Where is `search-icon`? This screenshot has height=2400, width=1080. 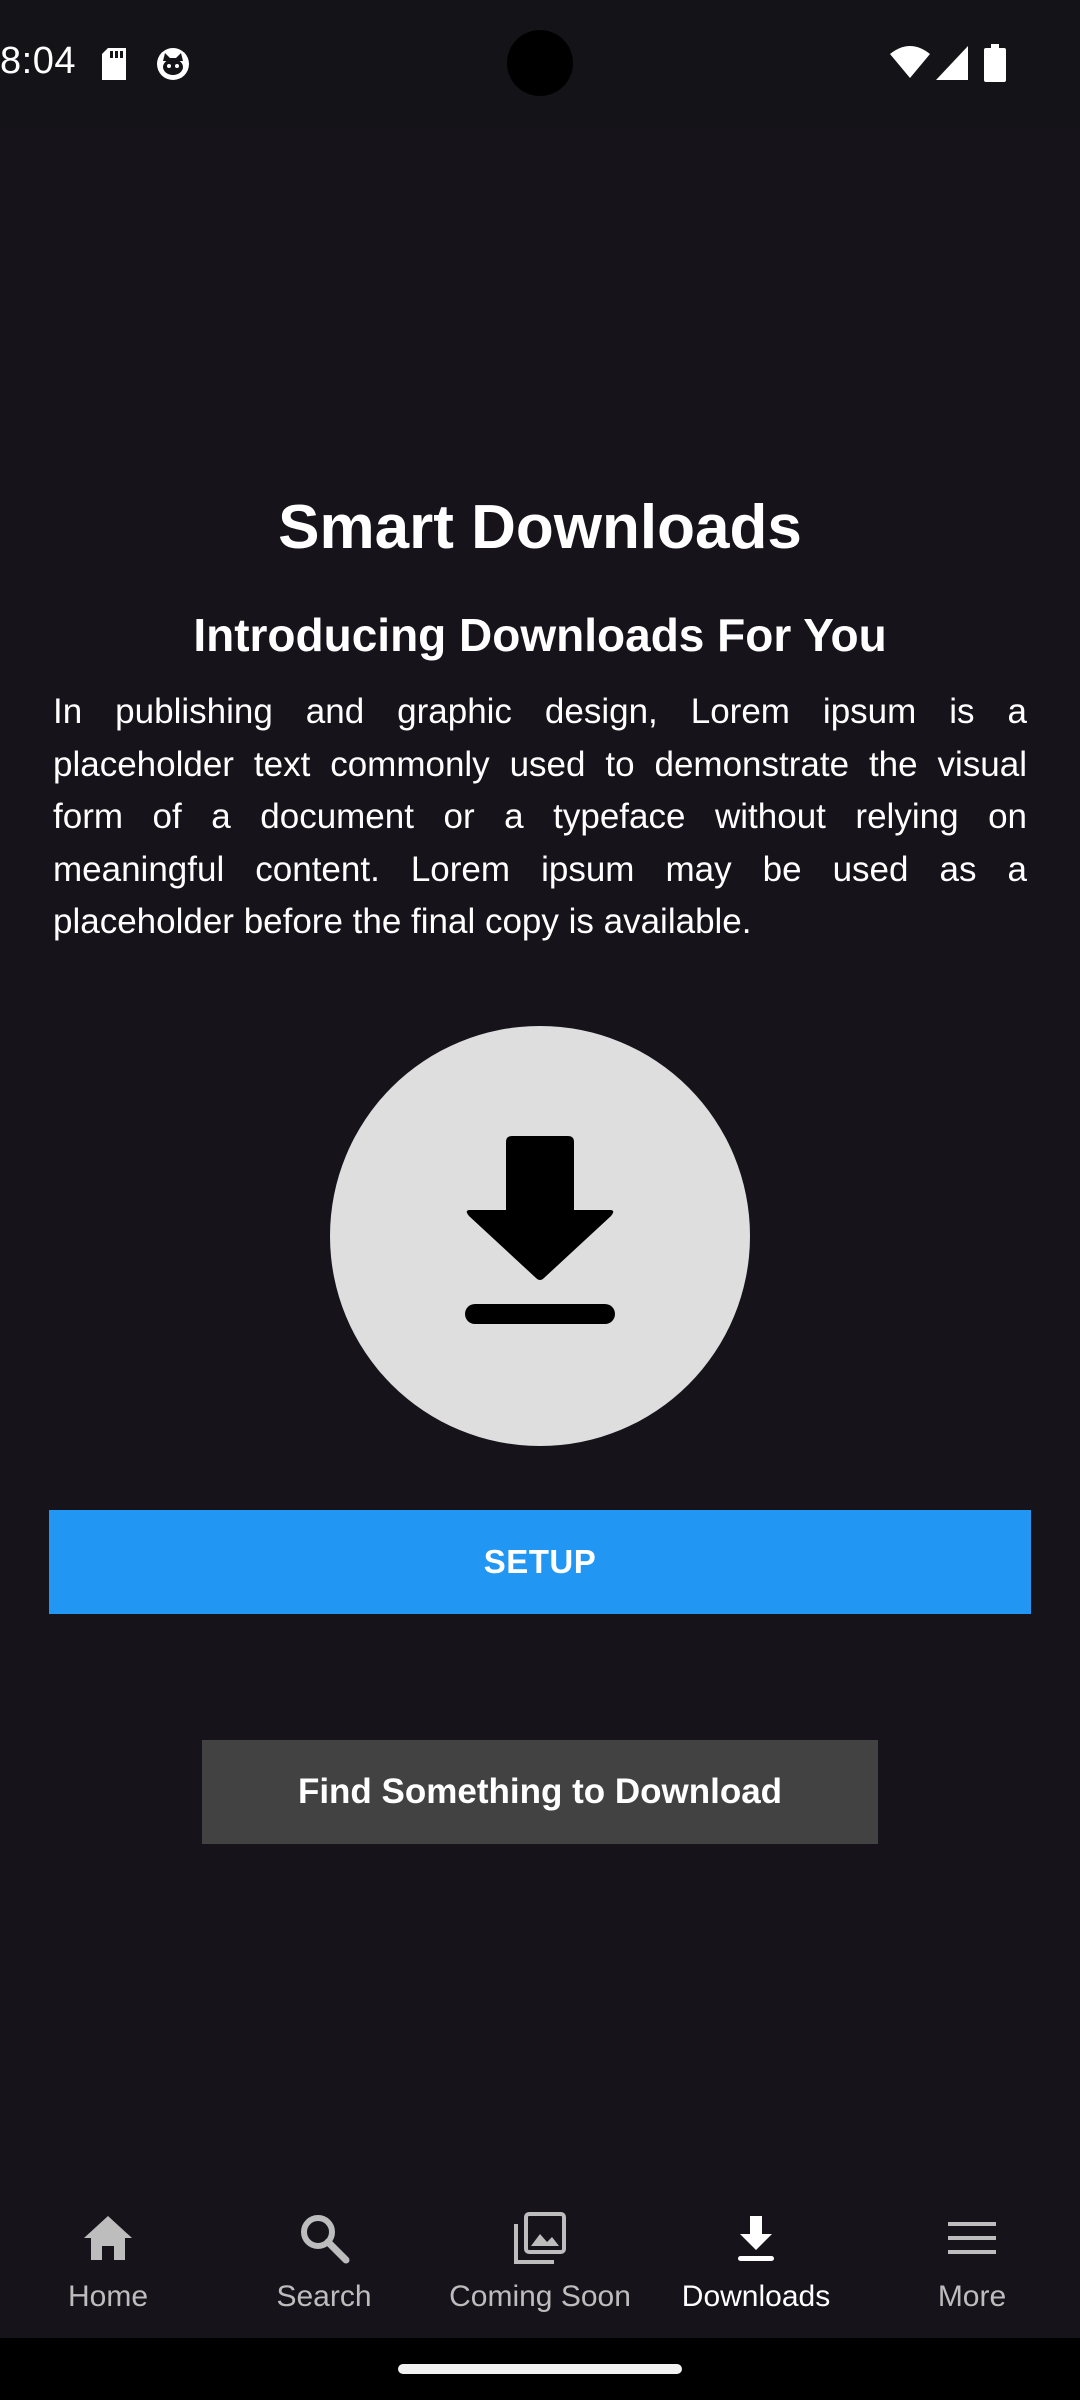
search-icon is located at coordinates (324, 2238).